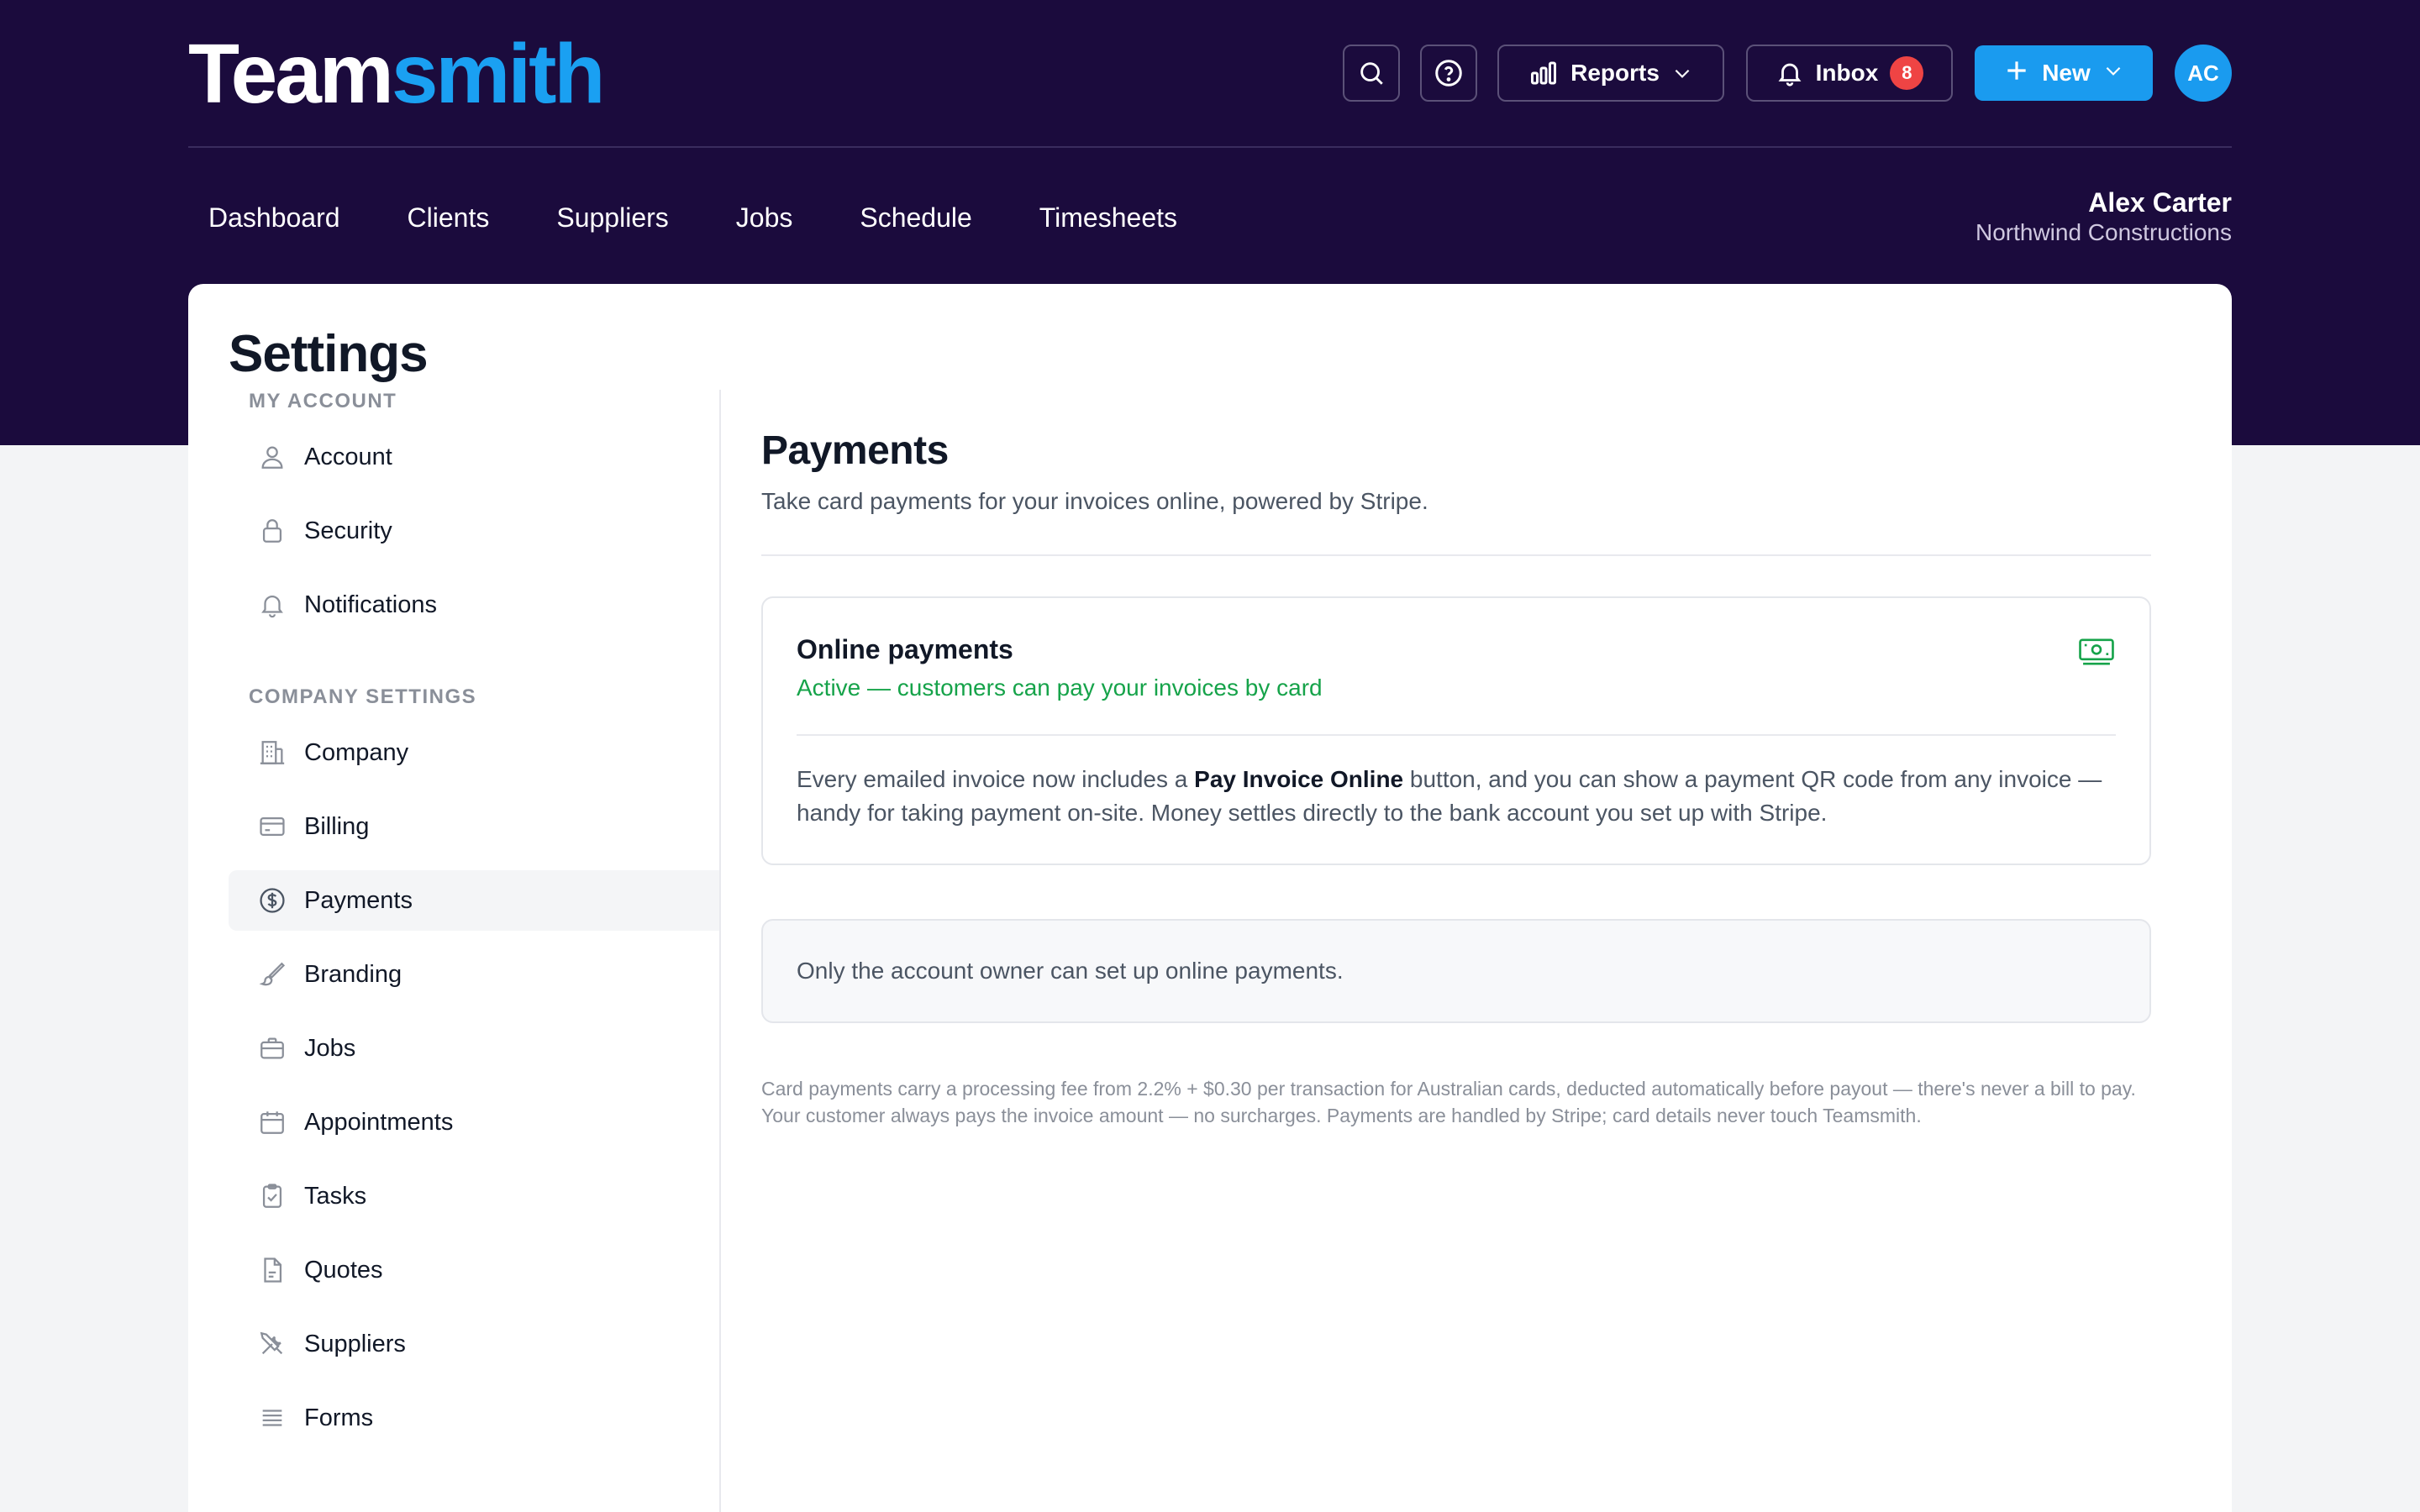  What do you see at coordinates (905, 649) in the screenshot?
I see `card-title: Online payments` at bounding box center [905, 649].